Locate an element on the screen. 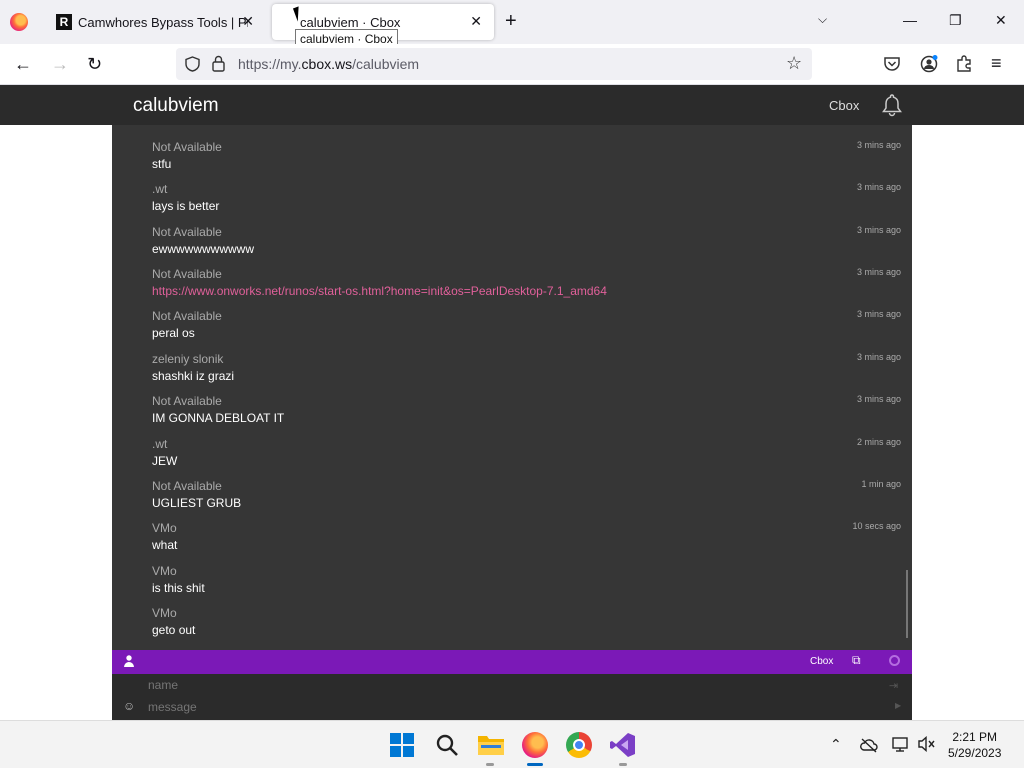 Image resolution: width=1024 pixels, height=768 pixels. bookmark-star-icon: ☆ is located at coordinates (794, 63).